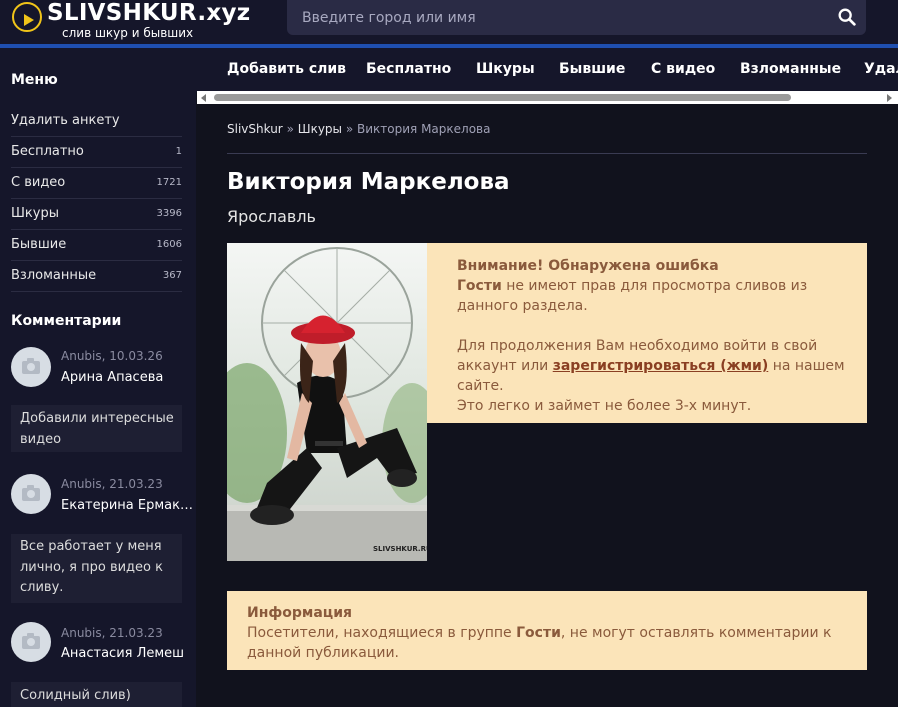  What do you see at coordinates (847, 17) in the screenshot?
I see `search-icon` at bounding box center [847, 17].